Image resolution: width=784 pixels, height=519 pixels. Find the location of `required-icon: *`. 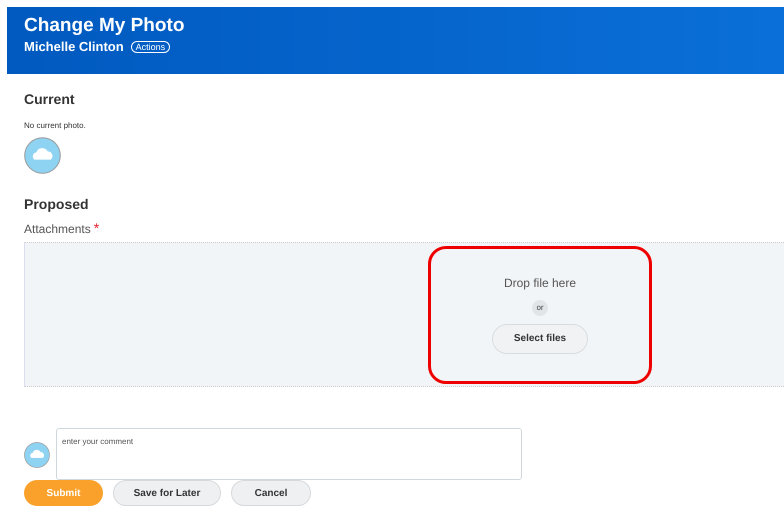

required-icon: * is located at coordinates (97, 228).